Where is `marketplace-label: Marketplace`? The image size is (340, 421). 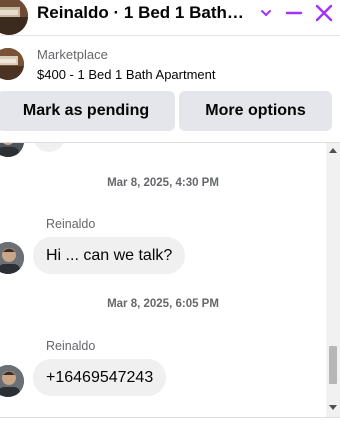 marketplace-label: Marketplace is located at coordinates (72, 54).